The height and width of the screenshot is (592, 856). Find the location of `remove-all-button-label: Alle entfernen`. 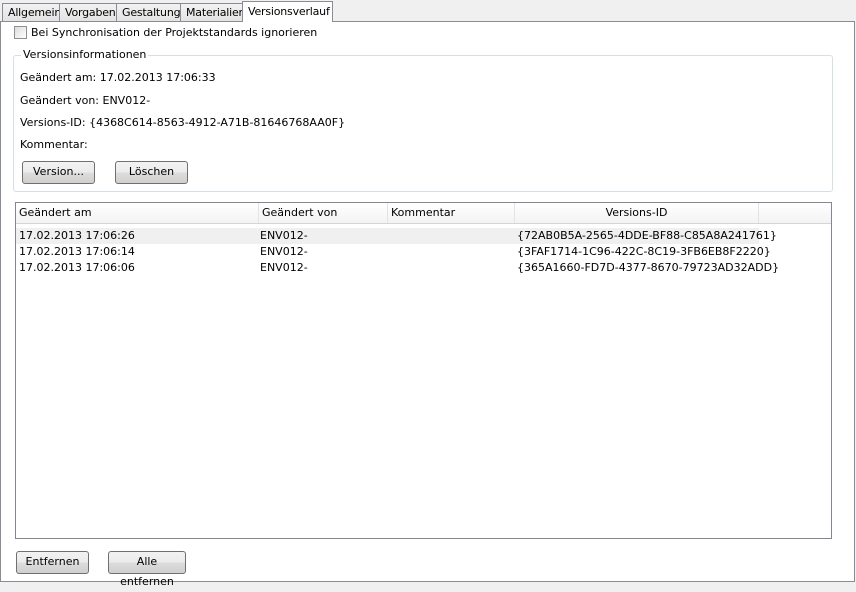

remove-all-button-label: Alle entfernen is located at coordinates (147, 571).